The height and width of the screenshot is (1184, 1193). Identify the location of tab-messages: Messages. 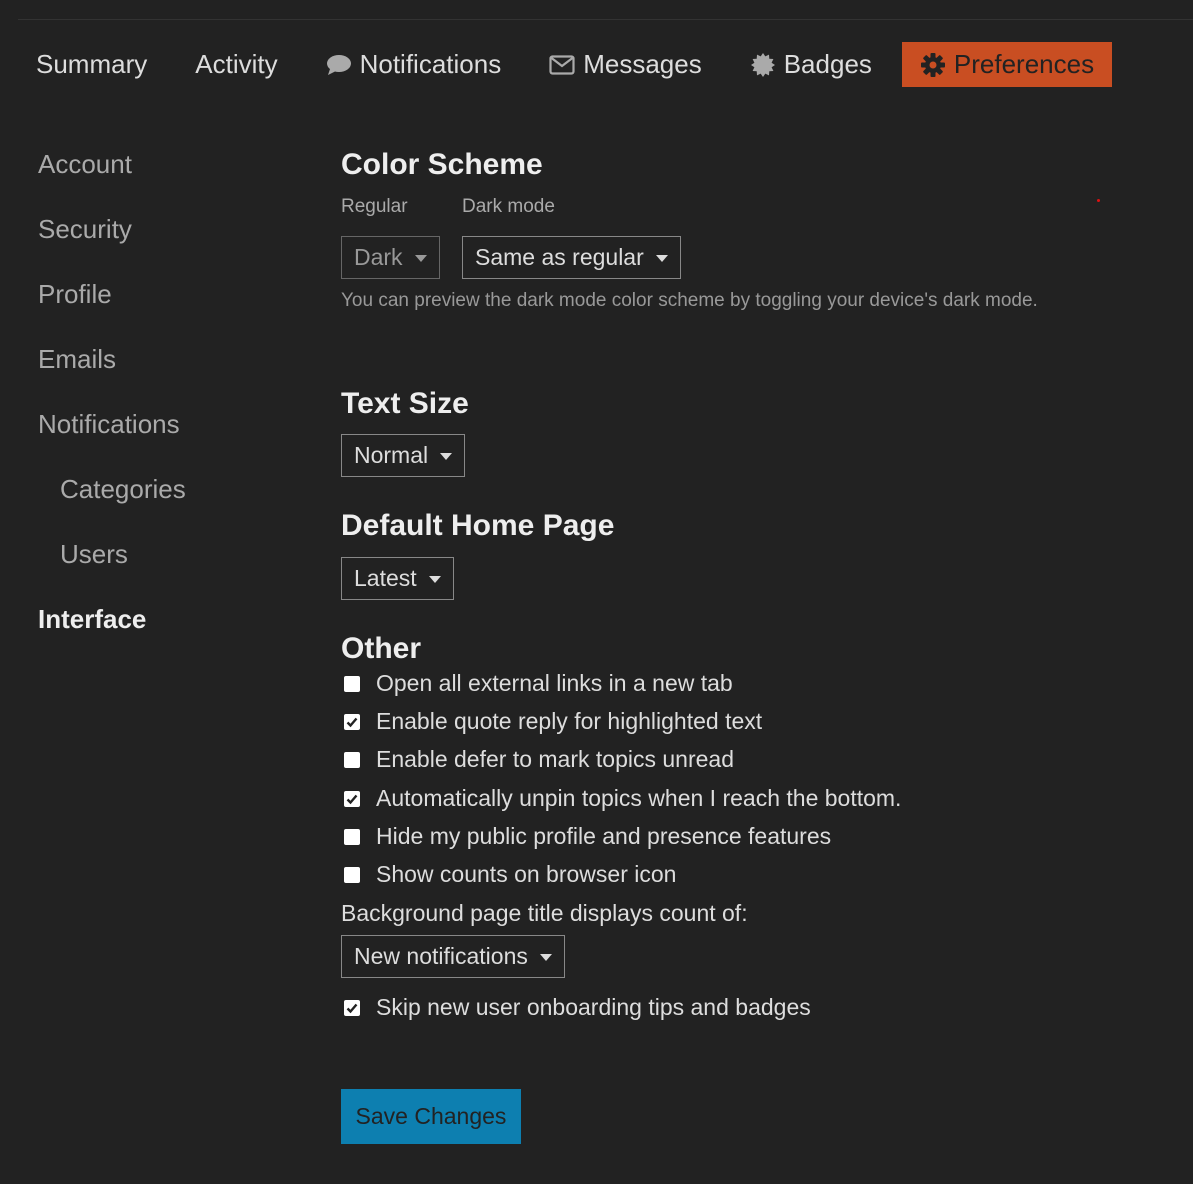
(625, 64).